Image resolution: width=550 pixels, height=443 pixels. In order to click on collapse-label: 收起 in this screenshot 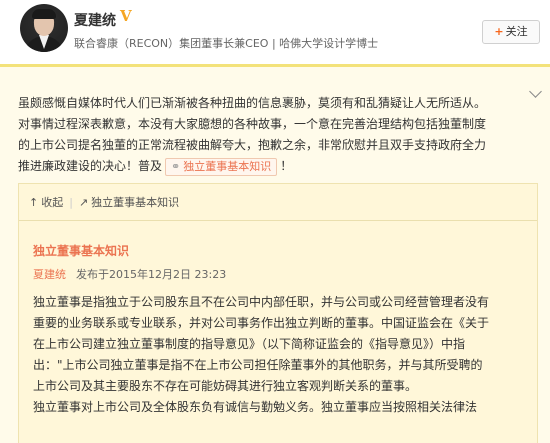, I will do `click(52, 202)`.